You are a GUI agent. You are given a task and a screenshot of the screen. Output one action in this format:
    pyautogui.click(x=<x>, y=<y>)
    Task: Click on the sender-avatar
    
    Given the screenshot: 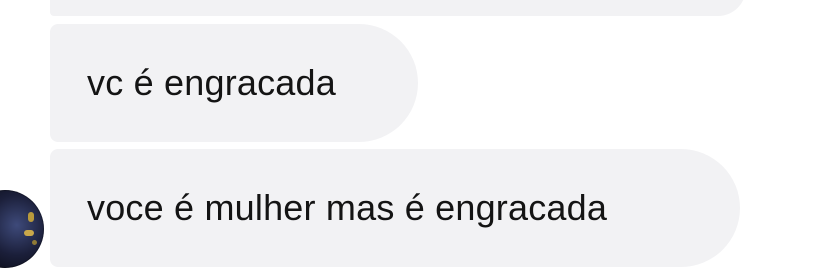 What is the action you would take?
    pyautogui.click(x=22, y=229)
    